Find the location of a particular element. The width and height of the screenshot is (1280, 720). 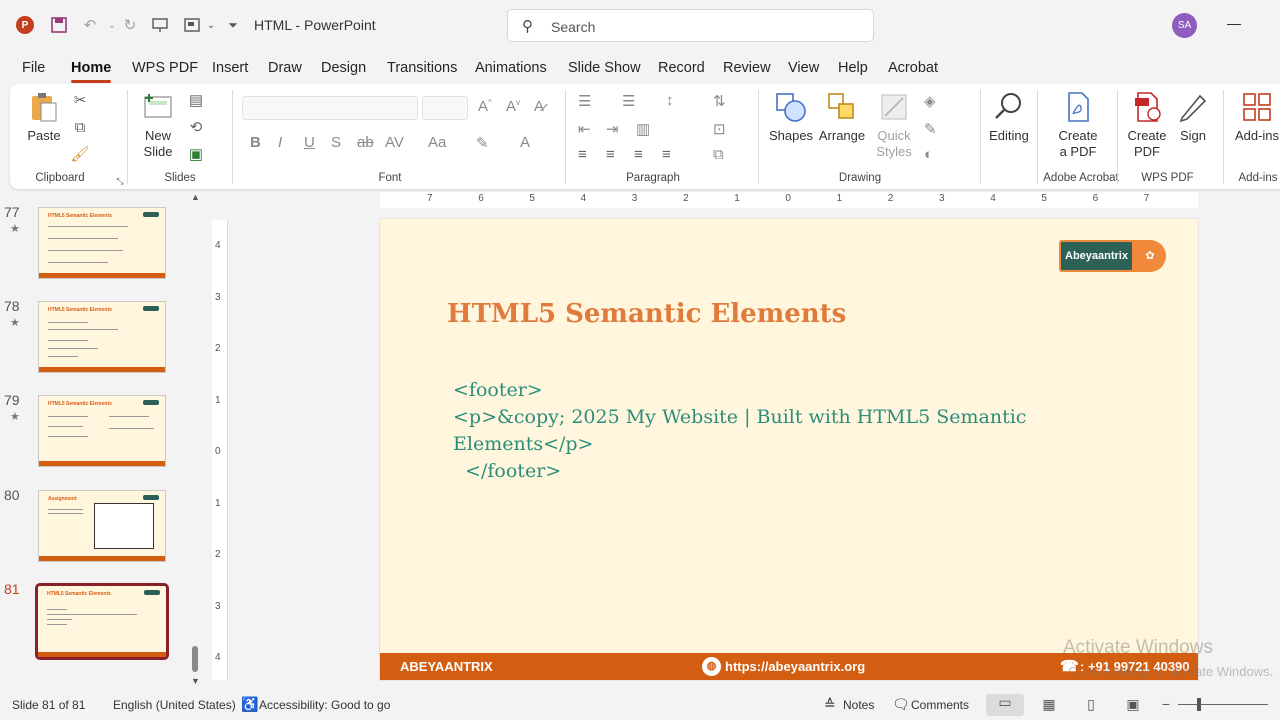

highlight-icon: ✎ is located at coordinates (482, 143).